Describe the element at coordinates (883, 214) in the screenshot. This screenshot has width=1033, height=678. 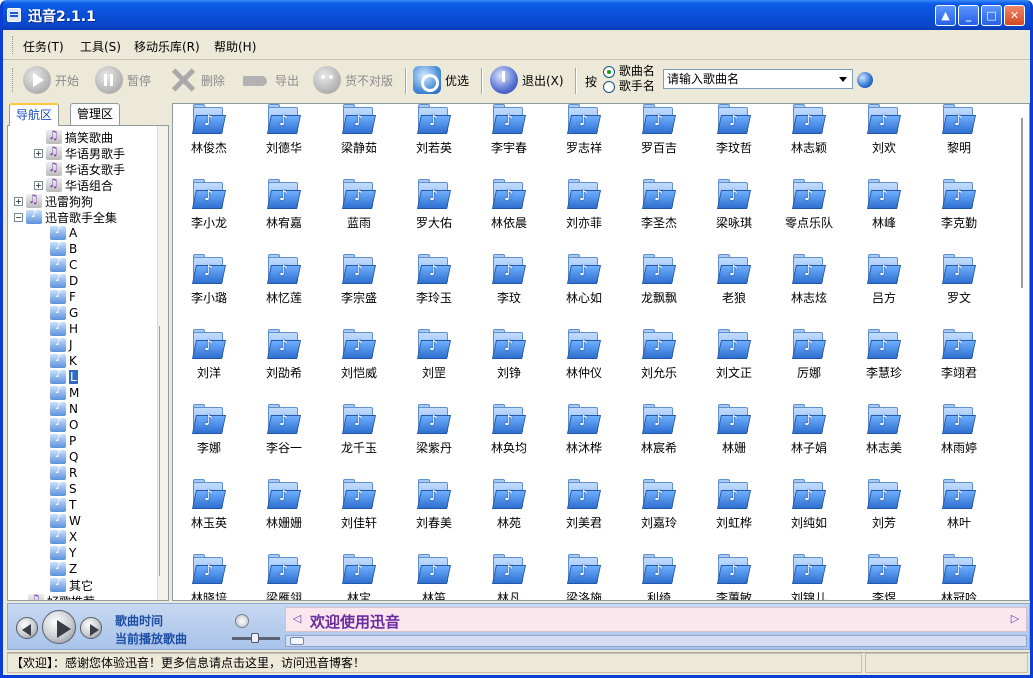
I see `artist-folder: ♪ 林峰` at that location.